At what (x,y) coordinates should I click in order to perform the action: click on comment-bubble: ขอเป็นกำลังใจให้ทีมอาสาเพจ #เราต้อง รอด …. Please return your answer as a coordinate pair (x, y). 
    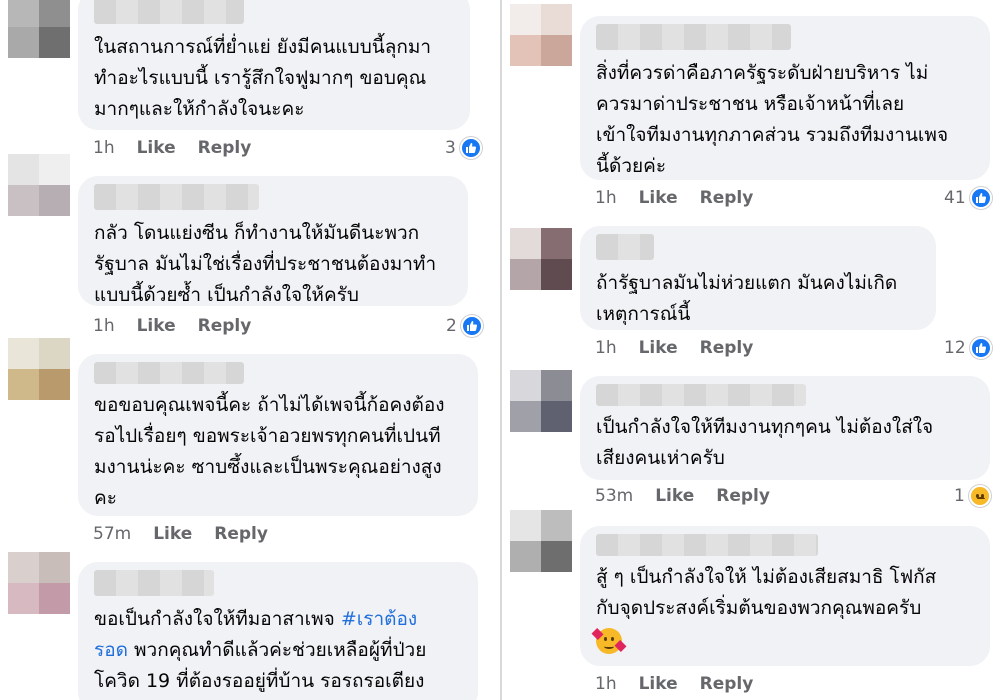
    Looking at the image, I should click on (278, 631).